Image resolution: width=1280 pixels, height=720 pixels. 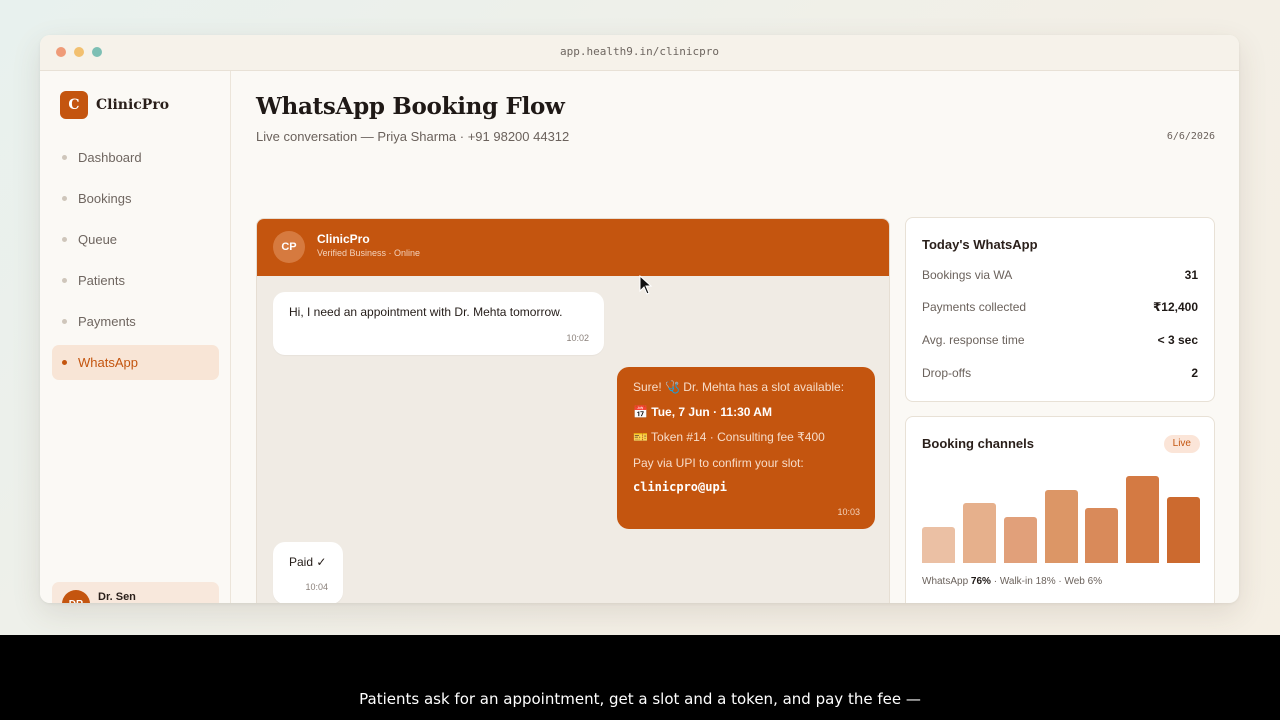 I want to click on stat-label: Avg. response time, so click(x=973, y=340).